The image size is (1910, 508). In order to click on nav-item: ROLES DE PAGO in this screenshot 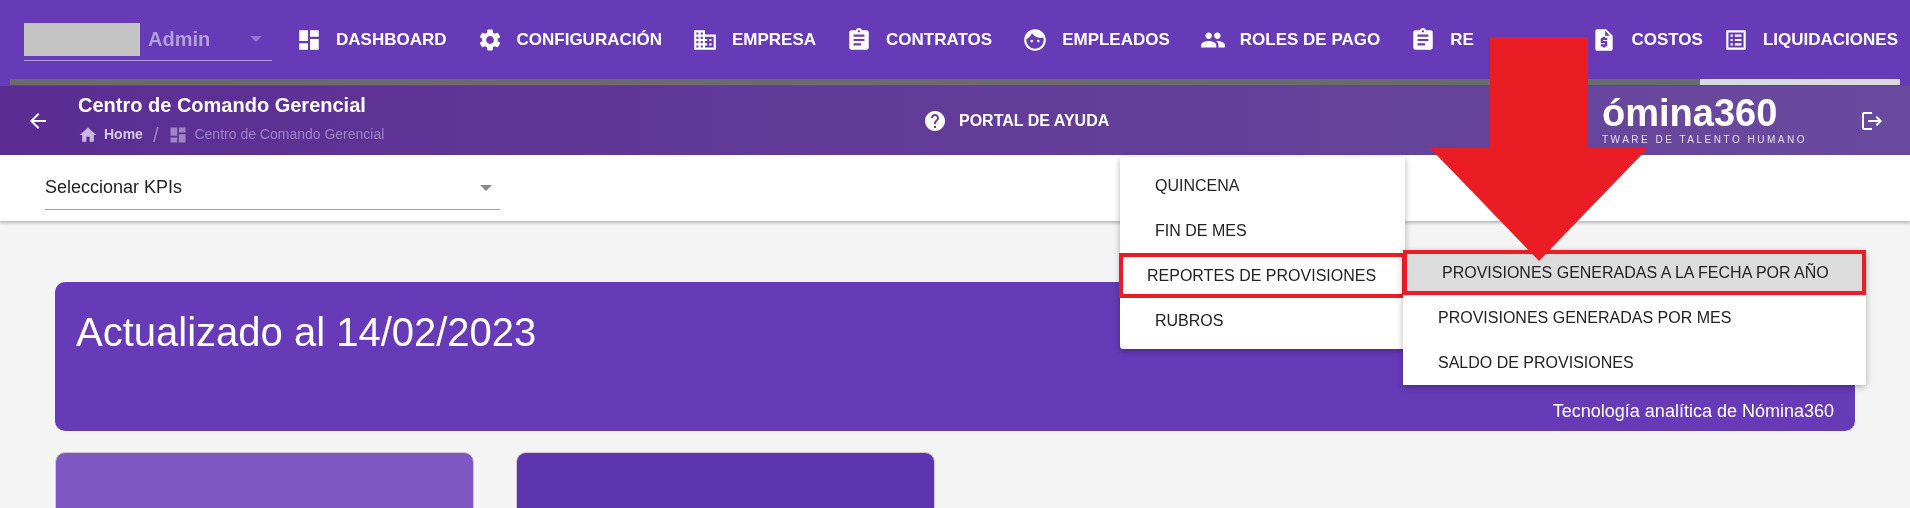, I will do `click(1290, 39)`.